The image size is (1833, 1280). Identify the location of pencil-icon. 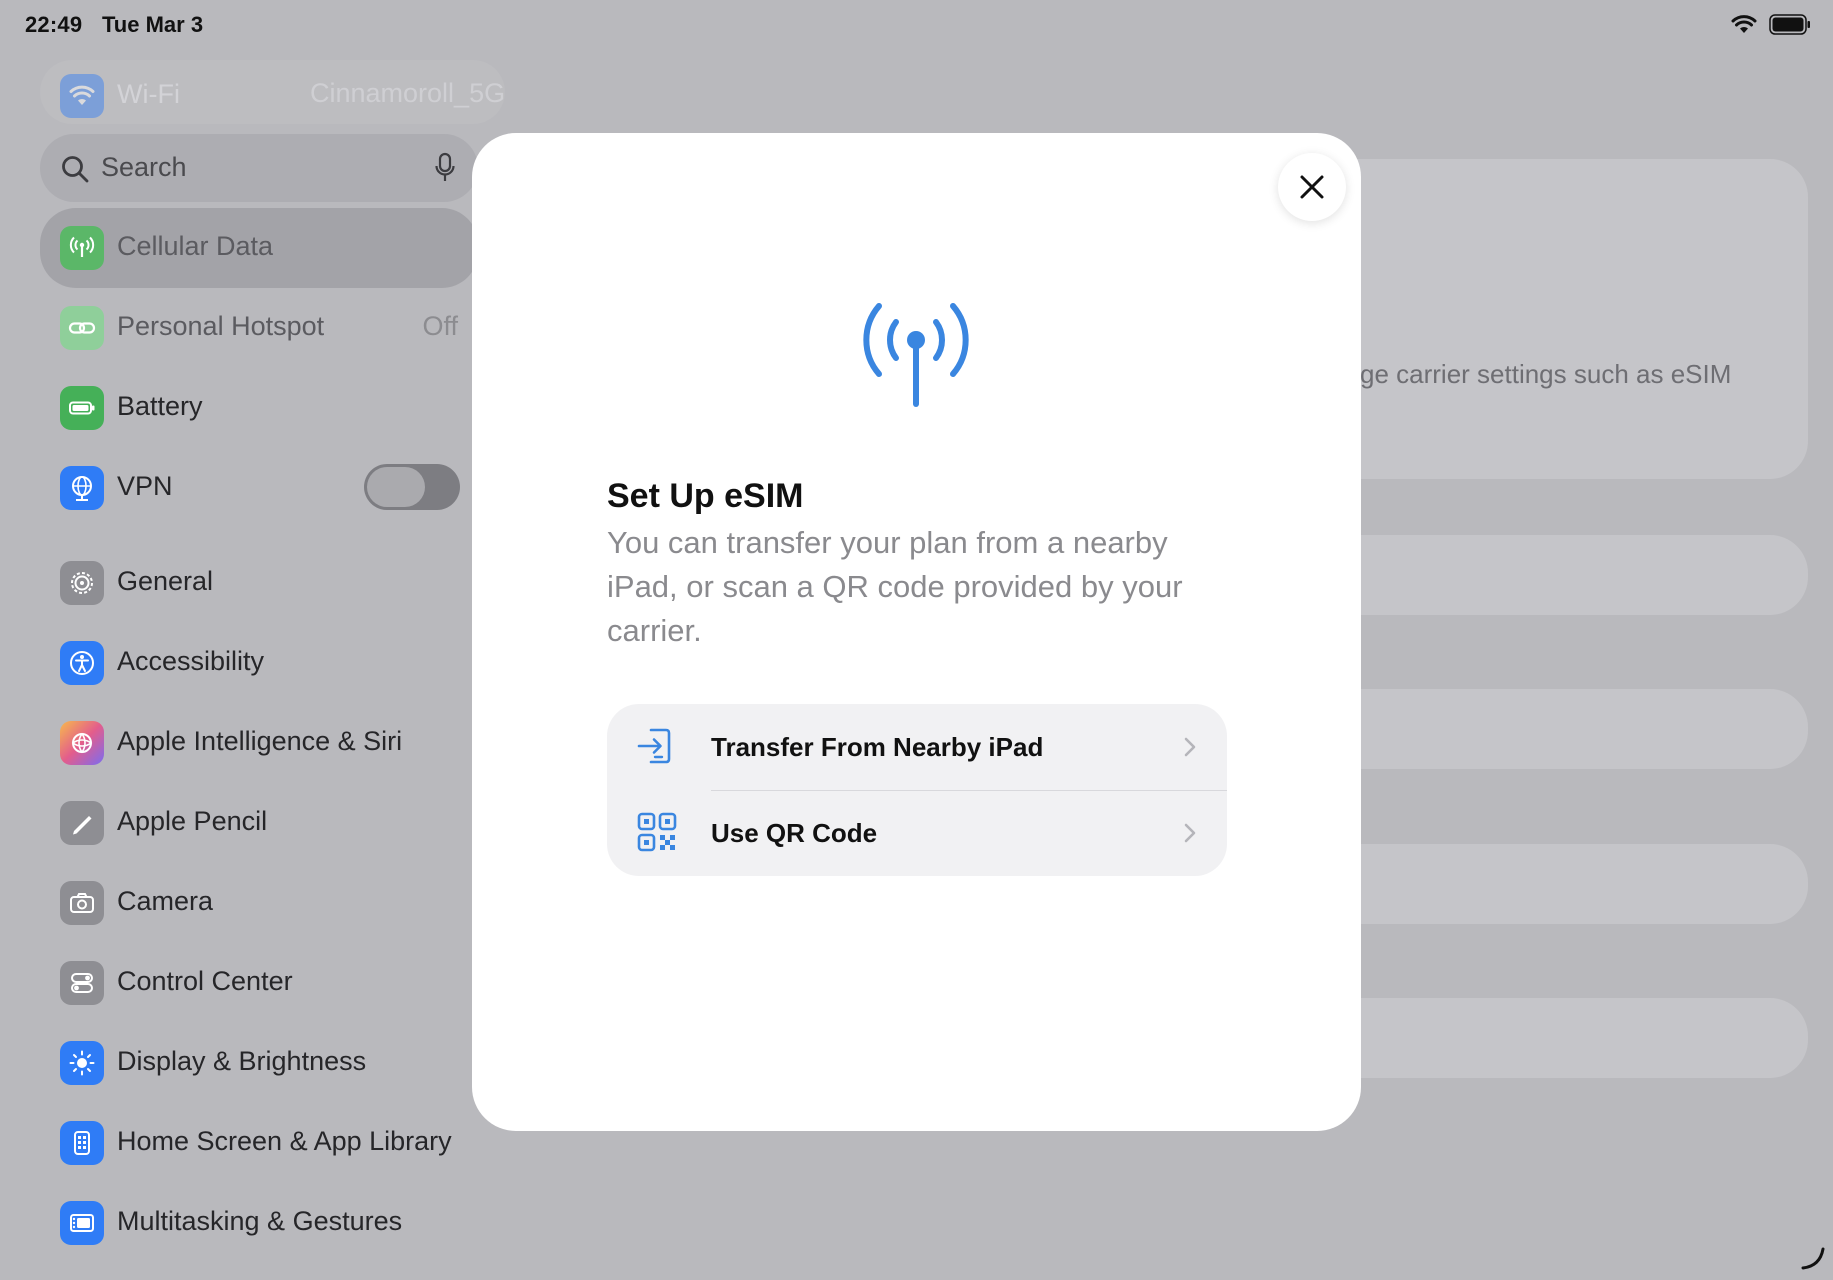
(82, 823).